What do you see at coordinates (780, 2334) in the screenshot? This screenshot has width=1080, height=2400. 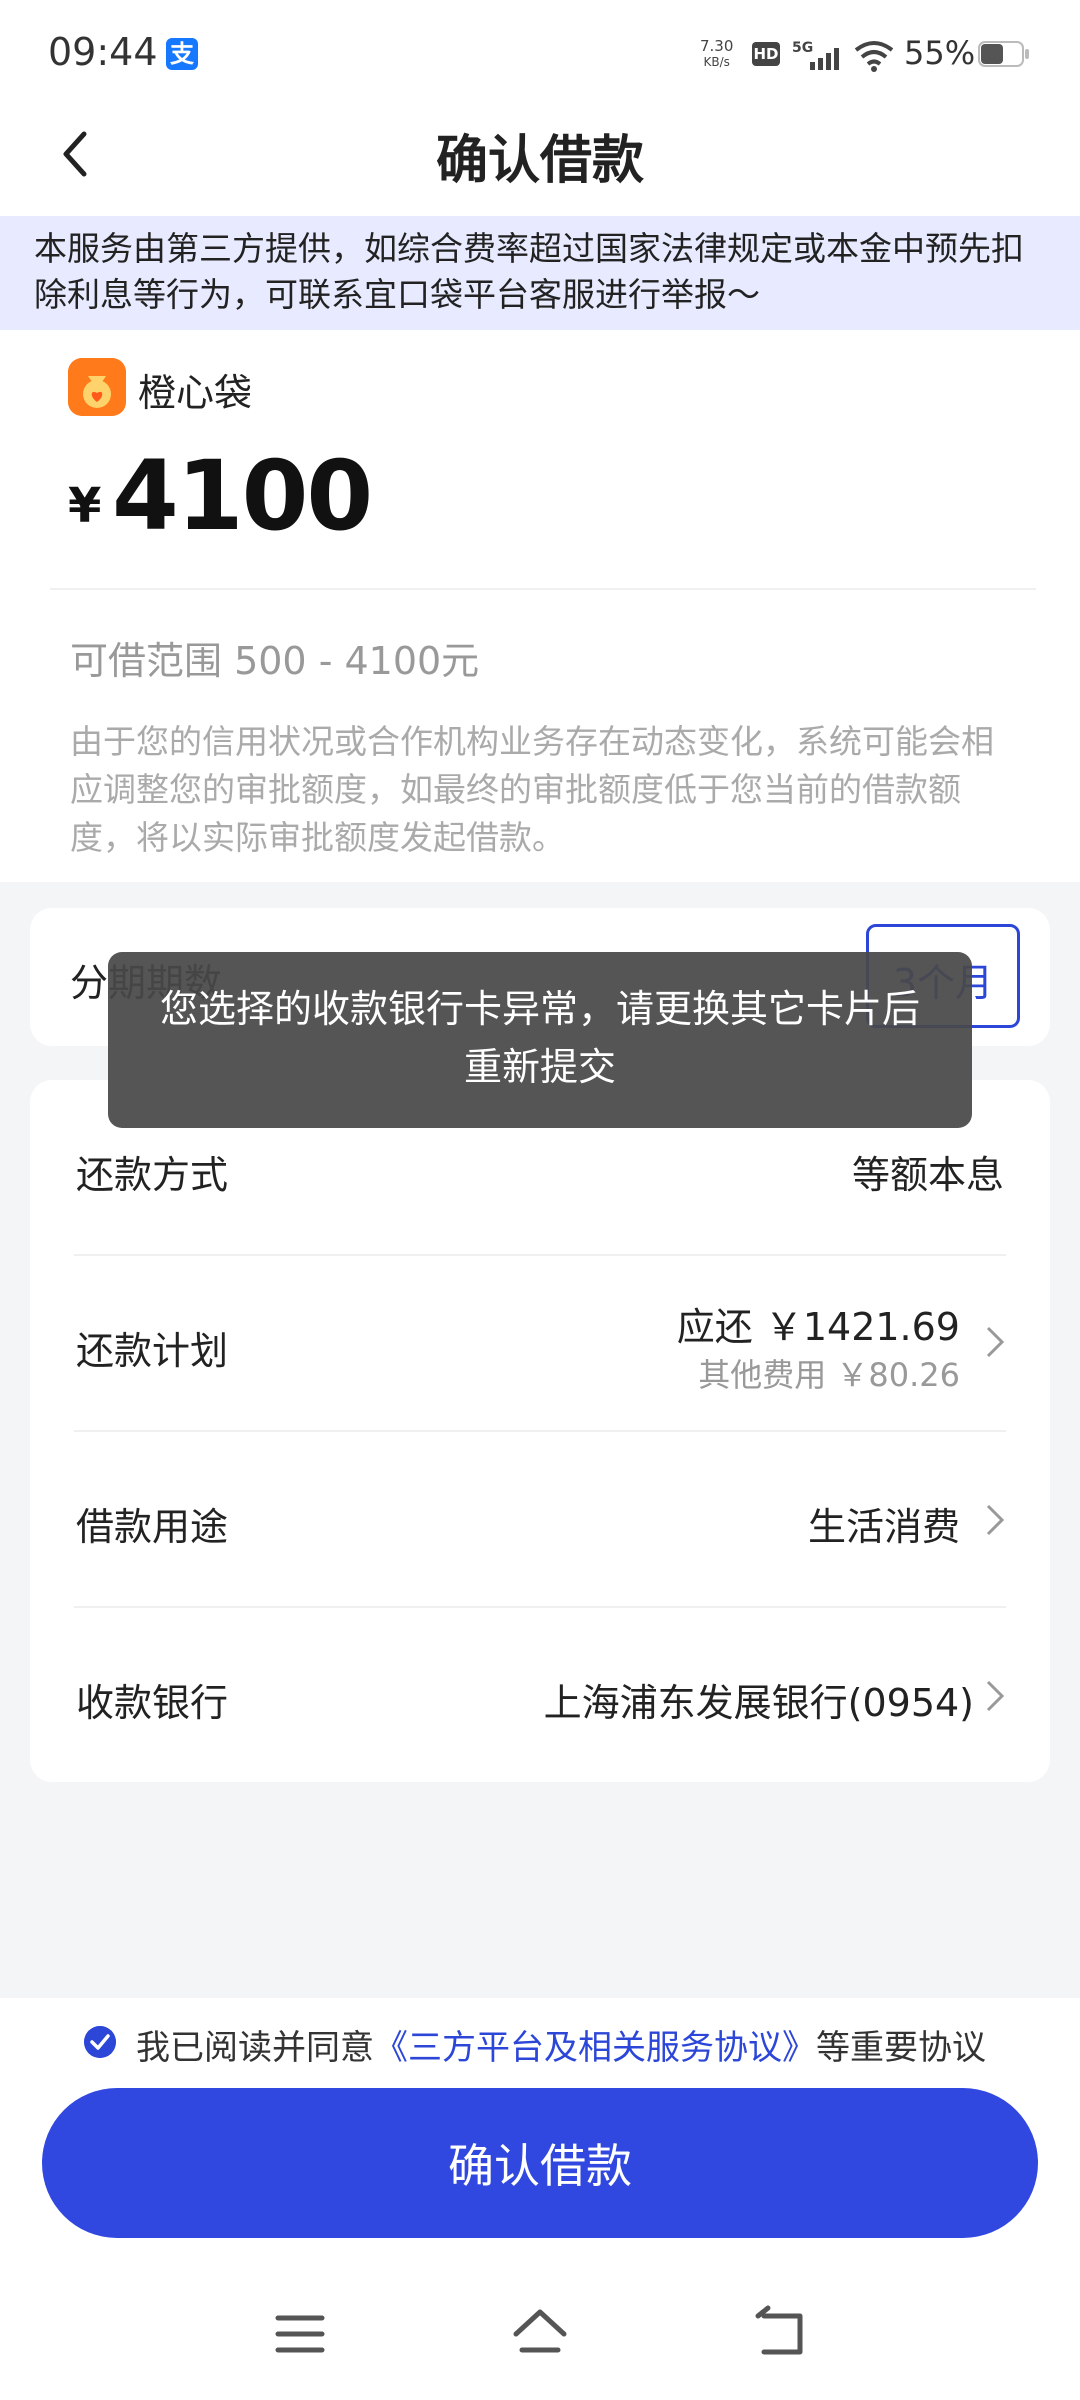 I see `back-nav-icon` at bounding box center [780, 2334].